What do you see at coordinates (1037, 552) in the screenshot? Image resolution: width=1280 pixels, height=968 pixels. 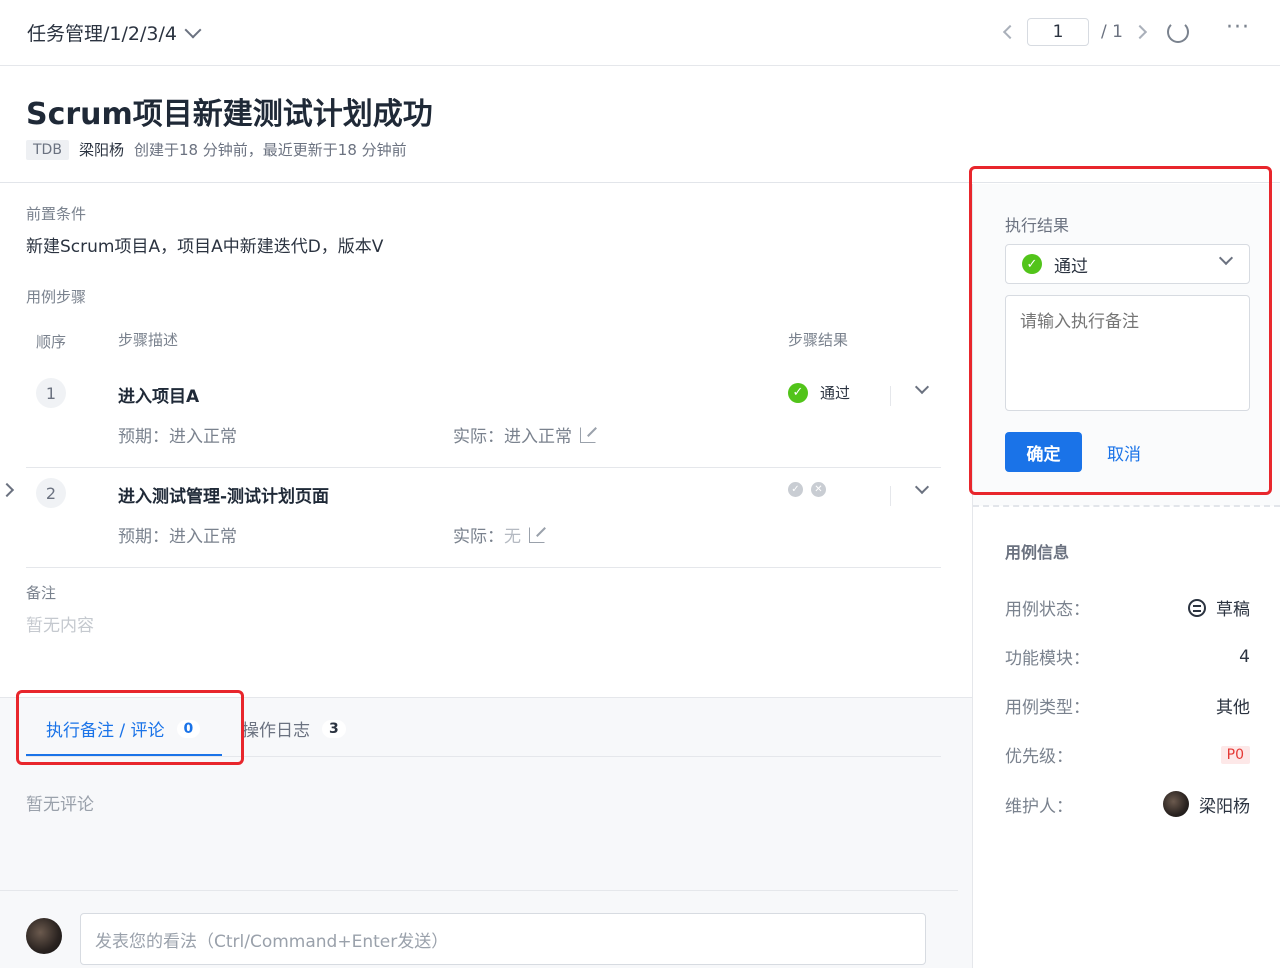 I see `info-title: 用例信息` at bounding box center [1037, 552].